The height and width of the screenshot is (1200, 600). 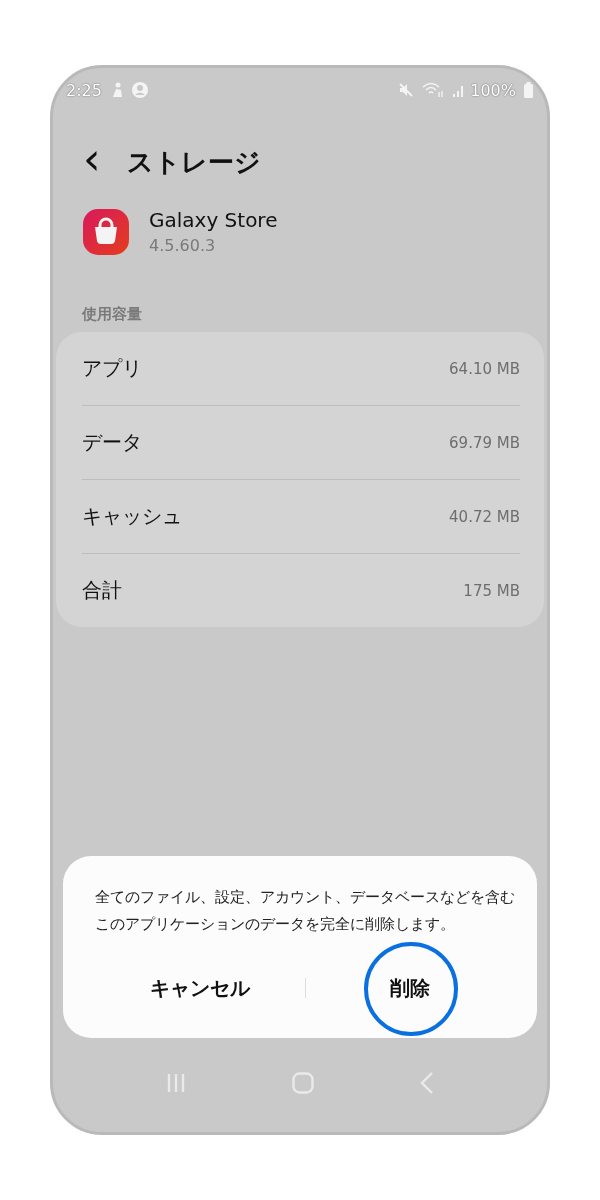 What do you see at coordinates (213, 220) in the screenshot?
I see `app-name: Galaxy Store` at bounding box center [213, 220].